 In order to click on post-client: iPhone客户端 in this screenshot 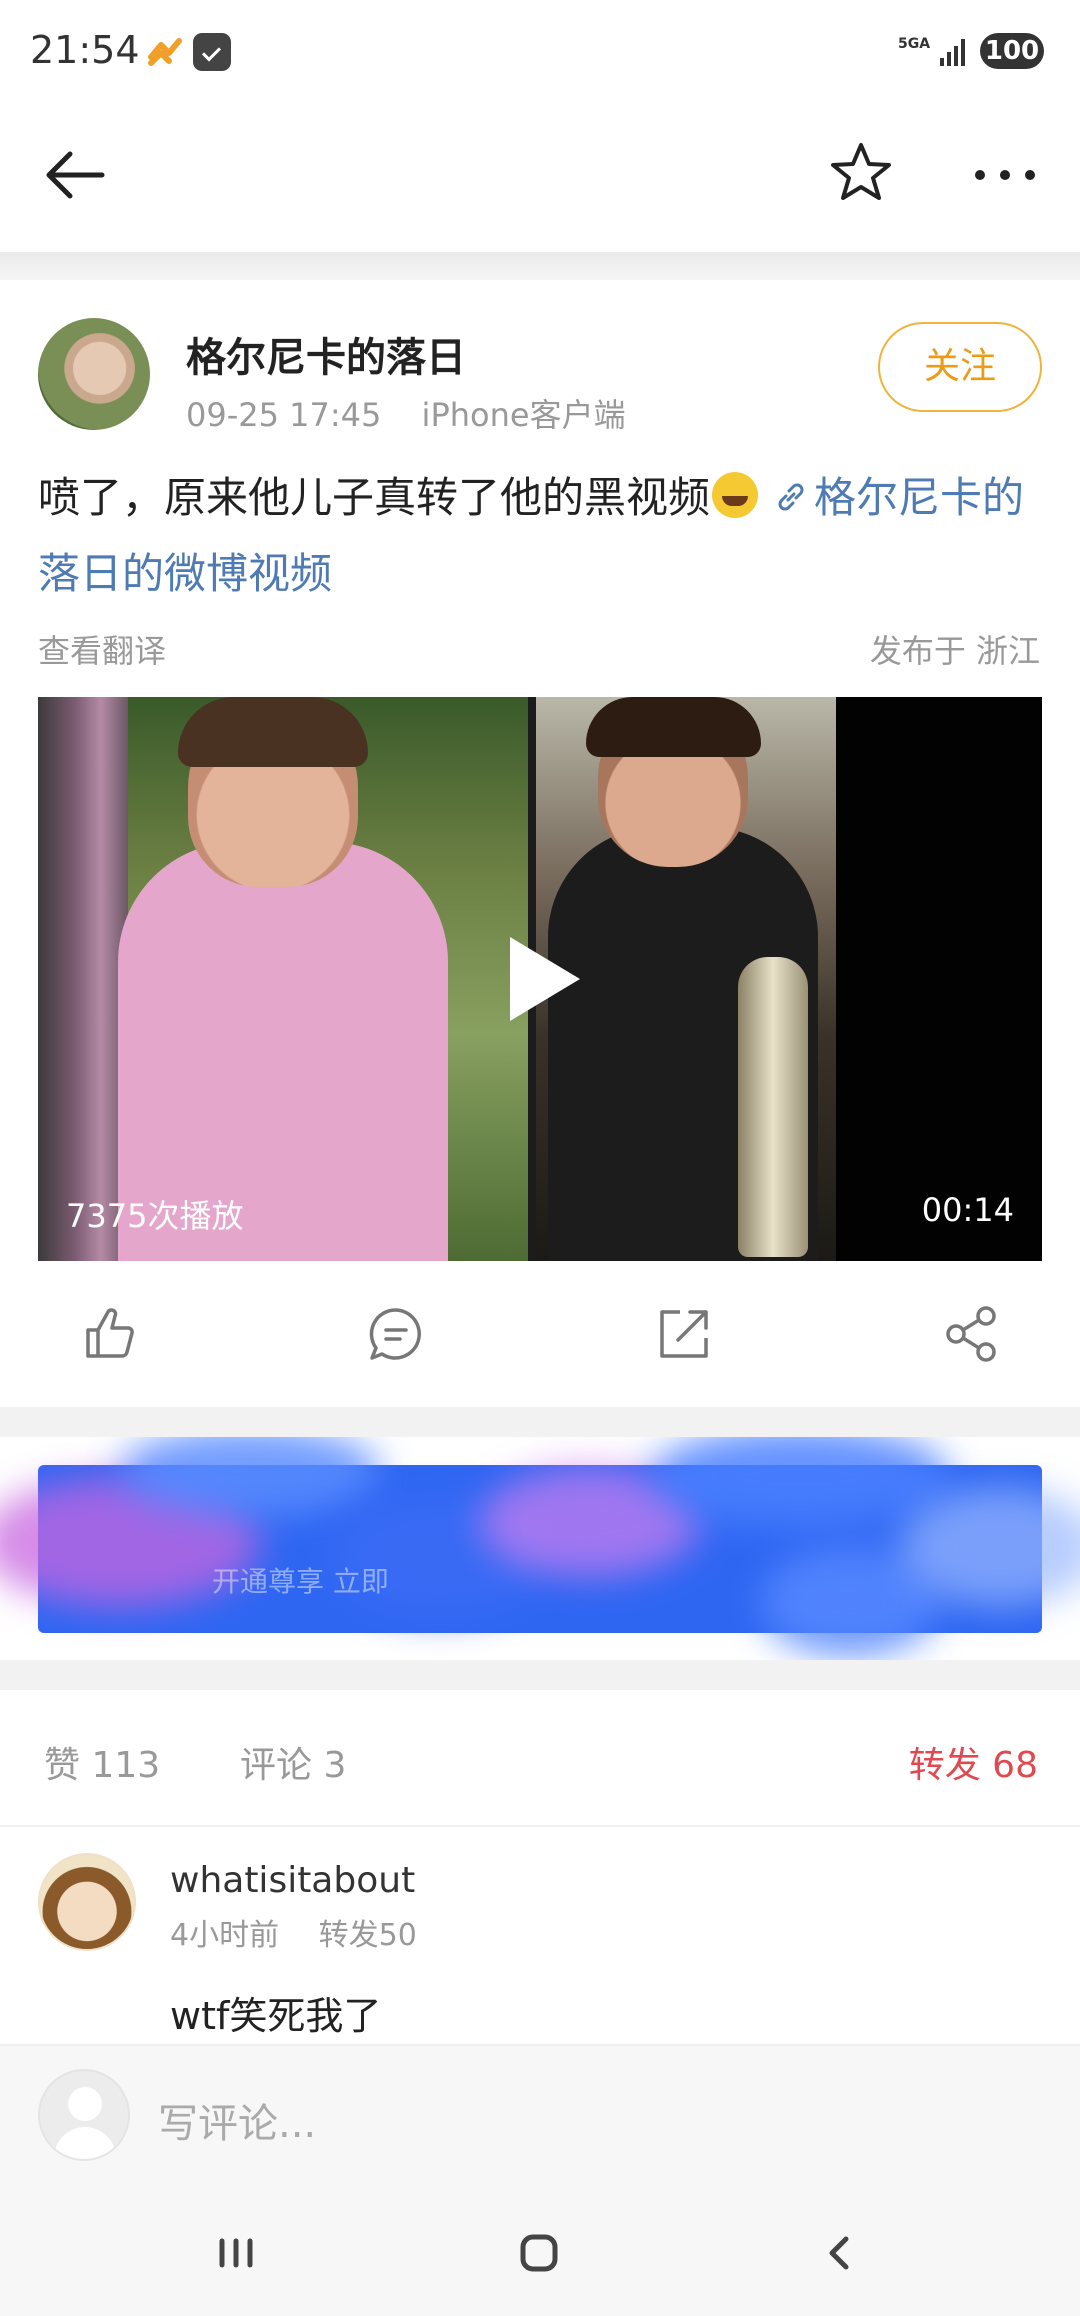, I will do `click(523, 415)`.